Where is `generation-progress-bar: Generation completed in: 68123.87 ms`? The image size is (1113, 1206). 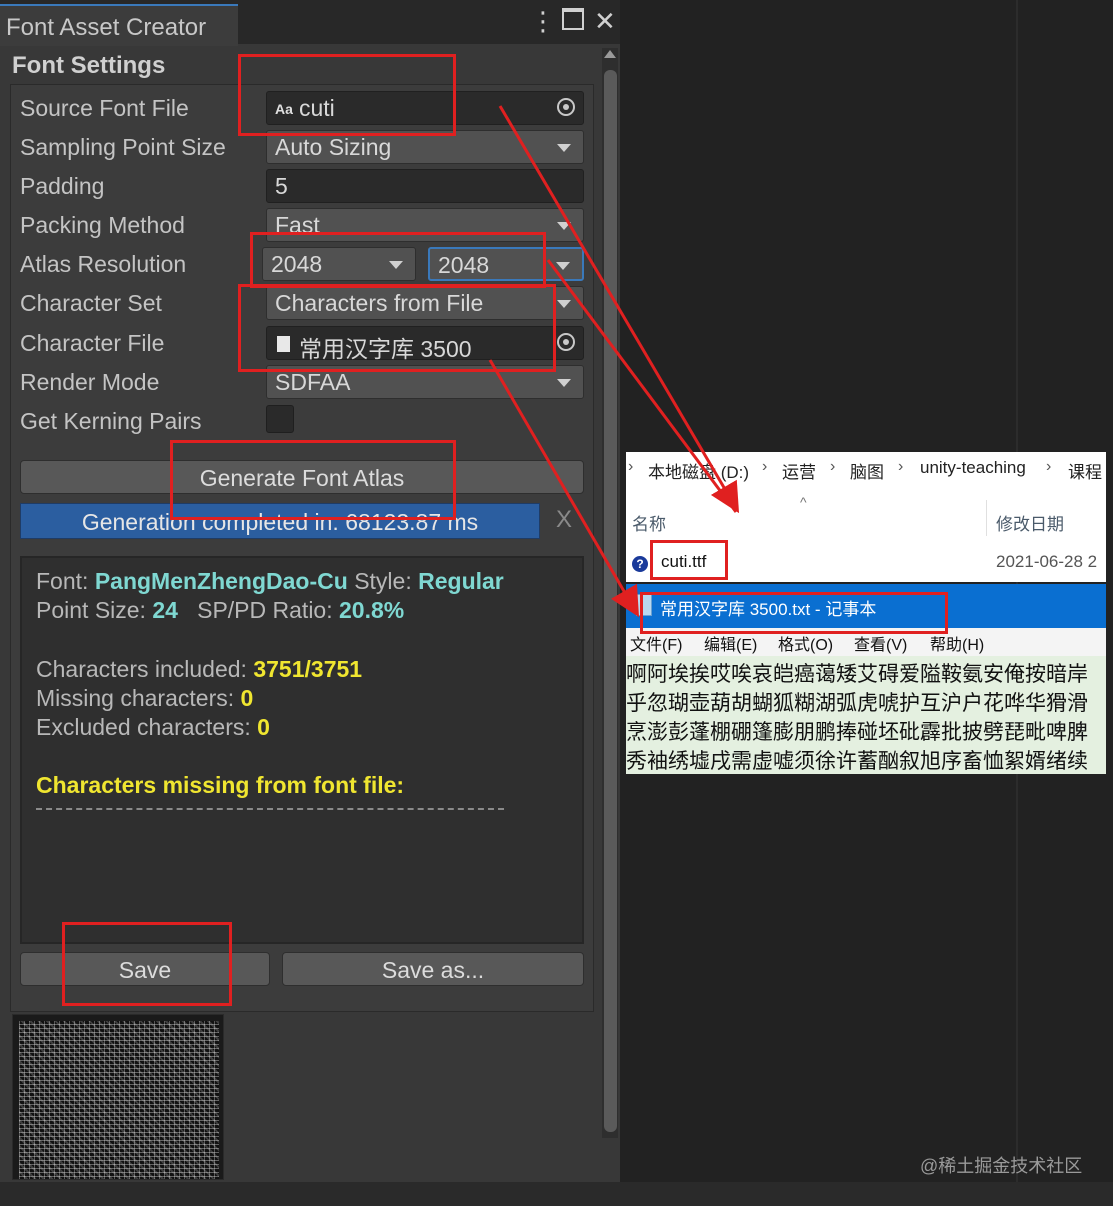 generation-progress-bar: Generation completed in: 68123.87 ms is located at coordinates (280, 521).